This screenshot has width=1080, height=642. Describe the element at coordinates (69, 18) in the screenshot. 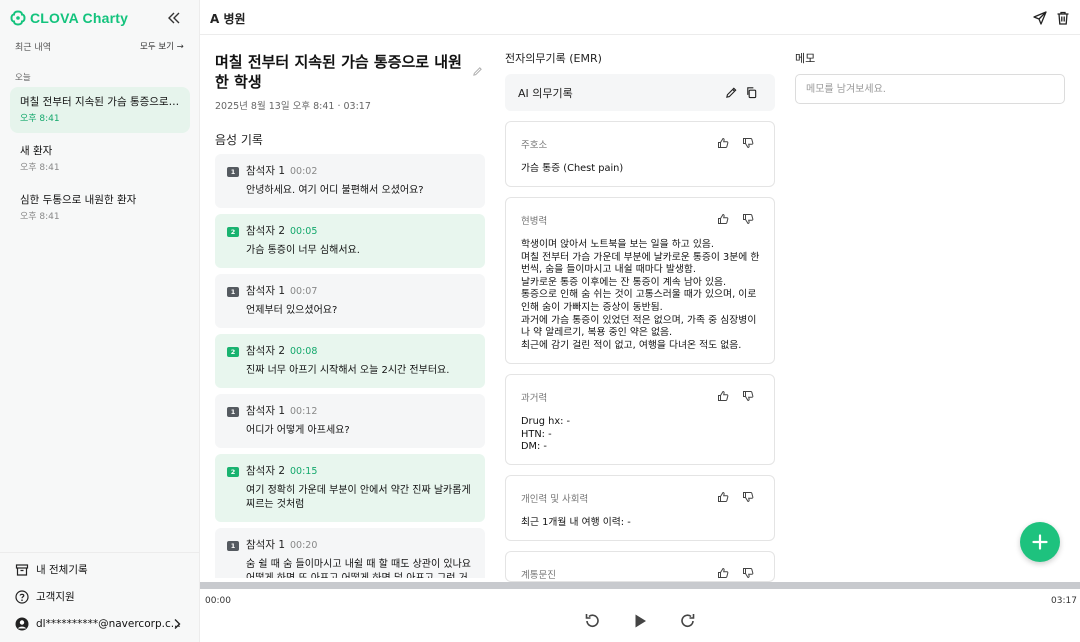

I see `brand-logo: CLOVA Charty` at that location.